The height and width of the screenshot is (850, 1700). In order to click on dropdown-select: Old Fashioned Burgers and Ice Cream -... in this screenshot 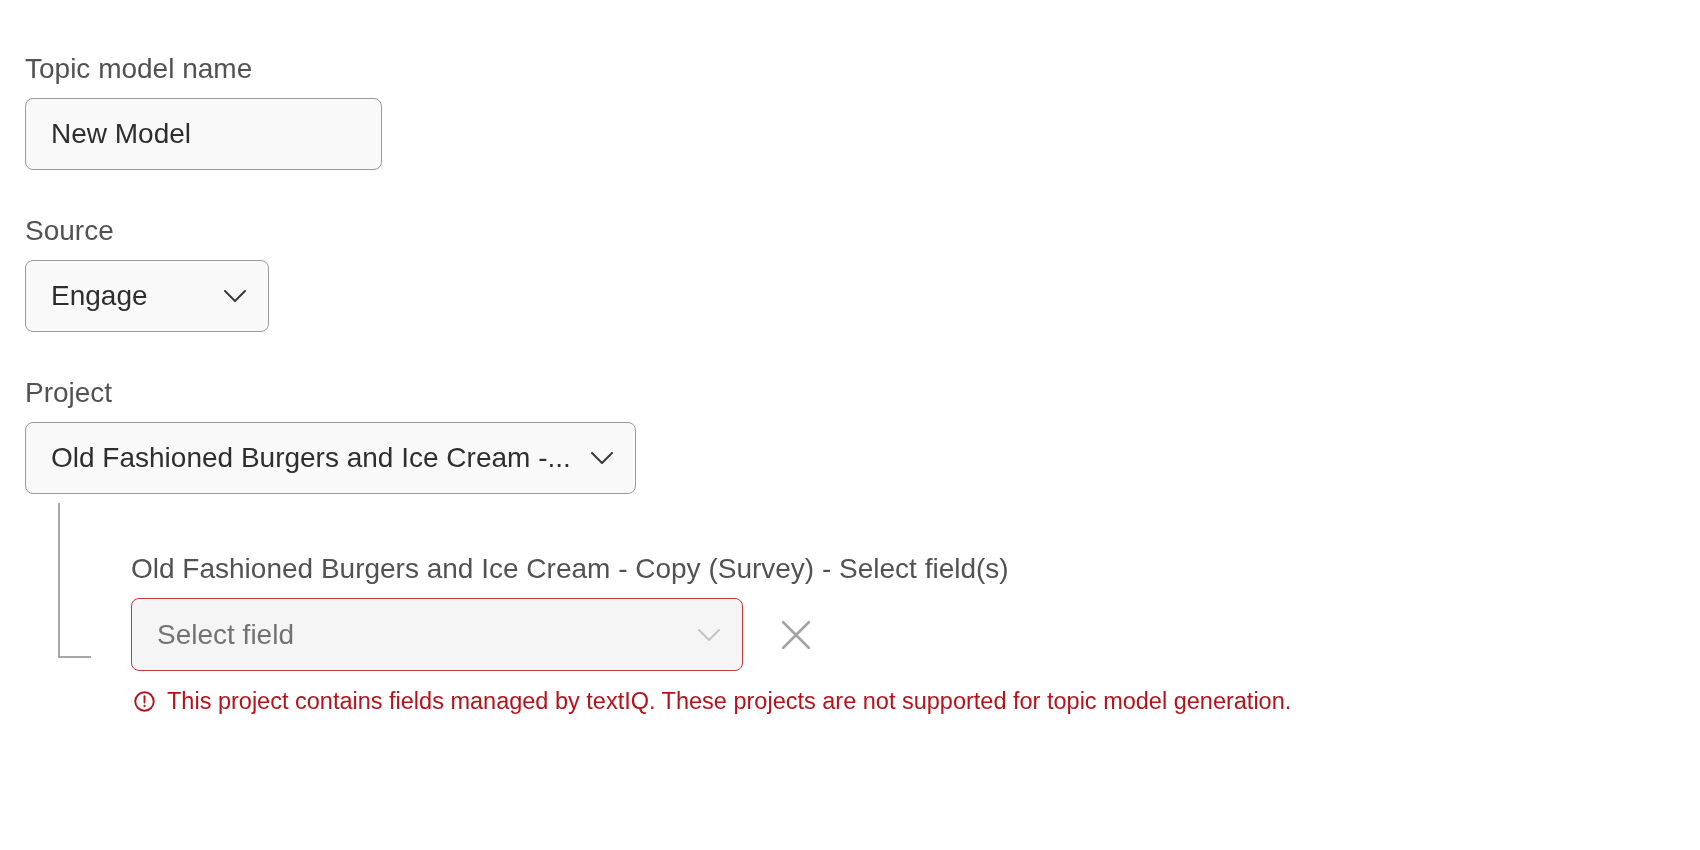, I will do `click(330, 458)`.